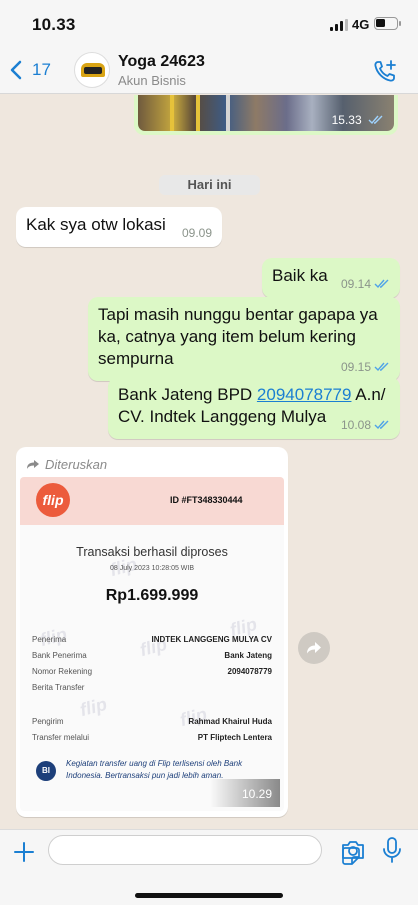  What do you see at coordinates (96, 224) in the screenshot?
I see `message-text: Kak sya otw lokasi` at bounding box center [96, 224].